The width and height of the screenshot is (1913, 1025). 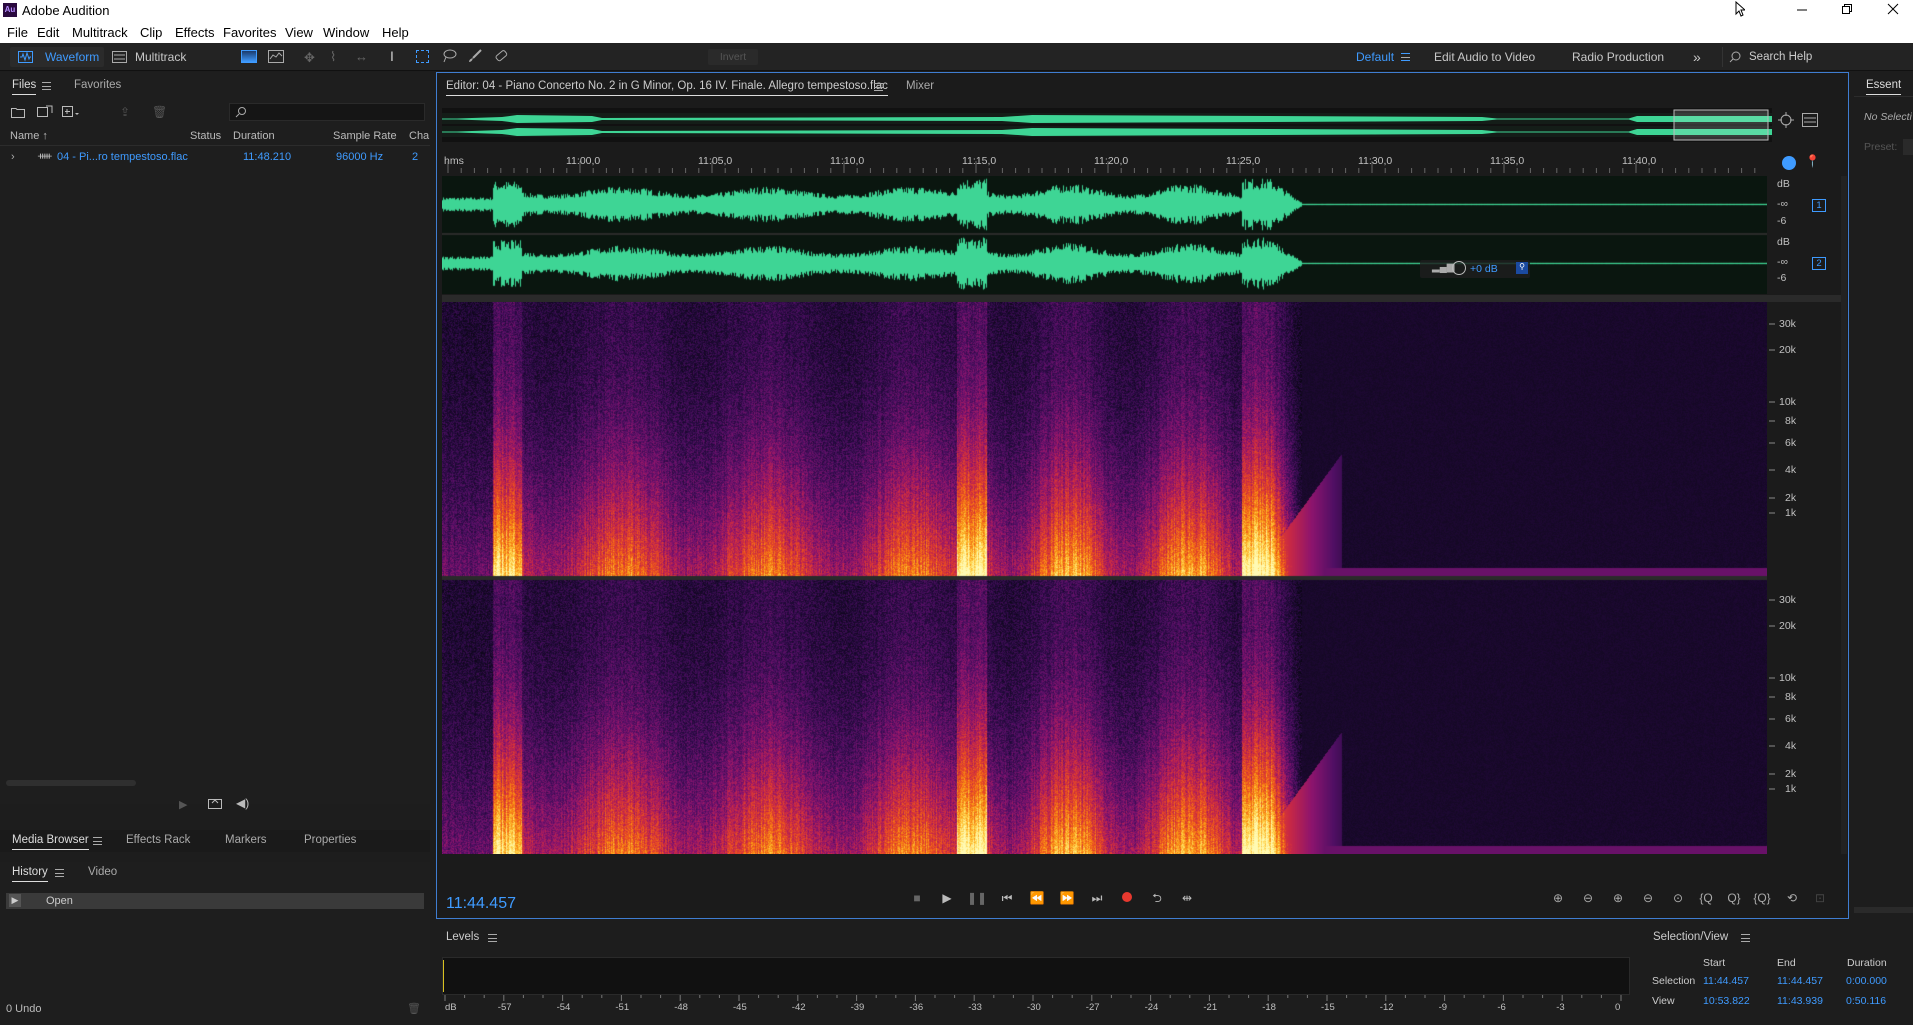 What do you see at coordinates (475, 57) in the screenshot?
I see `paintbrush-tool-icon` at bounding box center [475, 57].